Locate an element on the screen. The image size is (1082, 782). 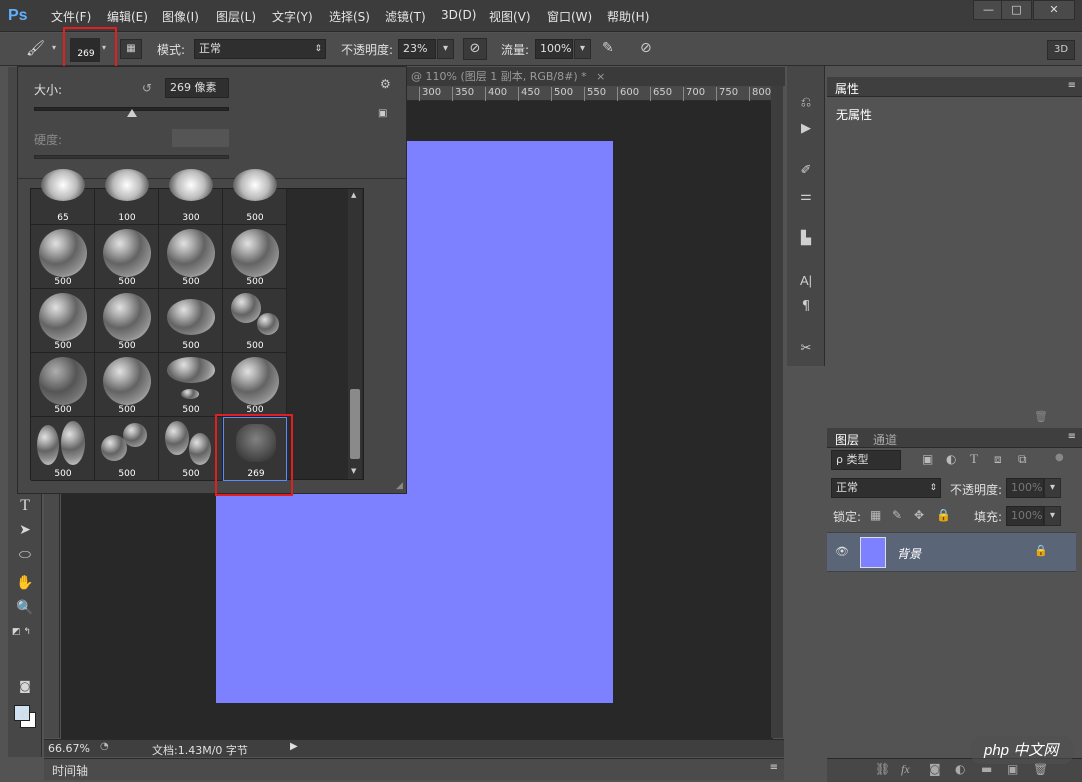
default-colors-icon: ◩ ↰ is located at coordinates (25, 632).